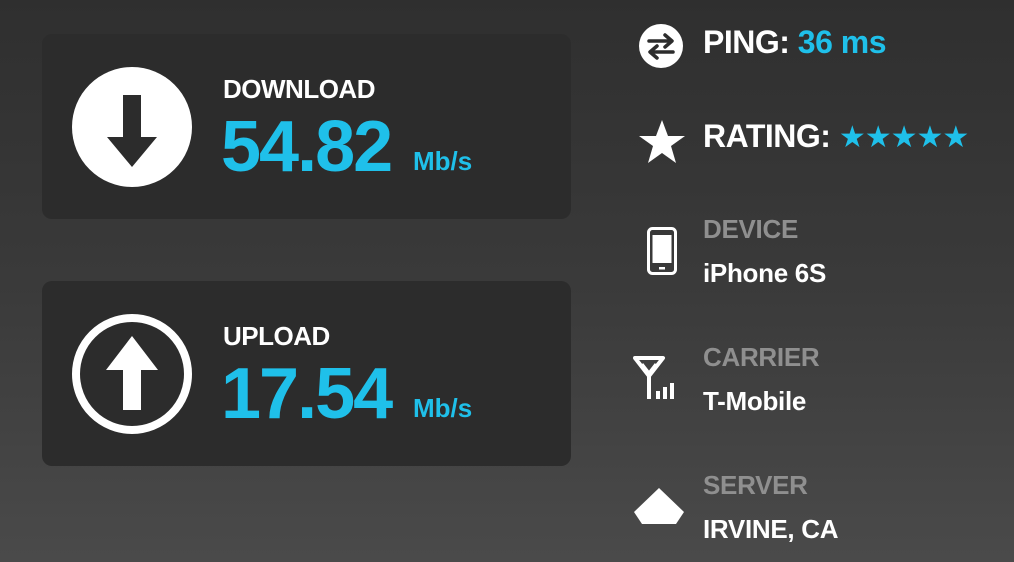 The image size is (1014, 562). Describe the element at coordinates (662, 251) in the screenshot. I see `phone-icon` at that location.